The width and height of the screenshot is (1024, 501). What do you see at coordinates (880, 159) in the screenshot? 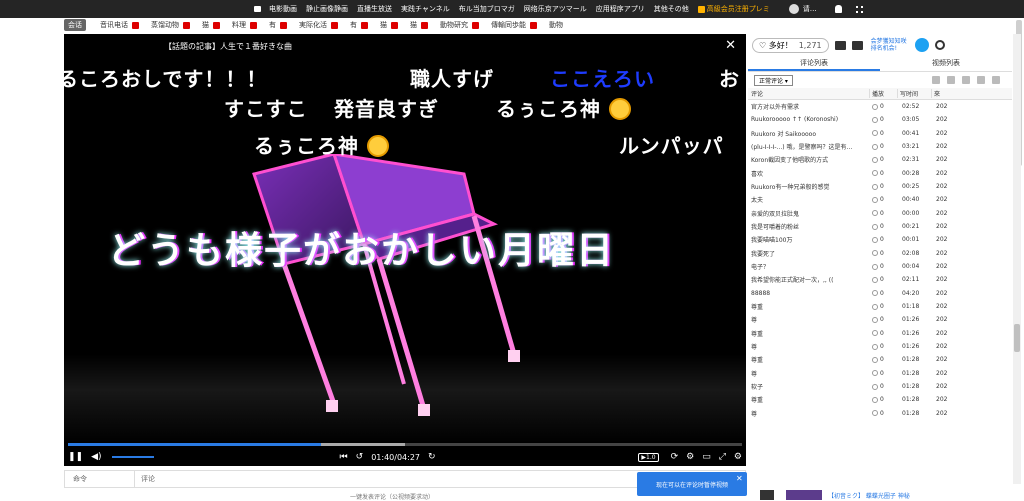
I see `comment-row: Koron截因变了他唱歌的方式 0 02:31 202` at bounding box center [880, 159].